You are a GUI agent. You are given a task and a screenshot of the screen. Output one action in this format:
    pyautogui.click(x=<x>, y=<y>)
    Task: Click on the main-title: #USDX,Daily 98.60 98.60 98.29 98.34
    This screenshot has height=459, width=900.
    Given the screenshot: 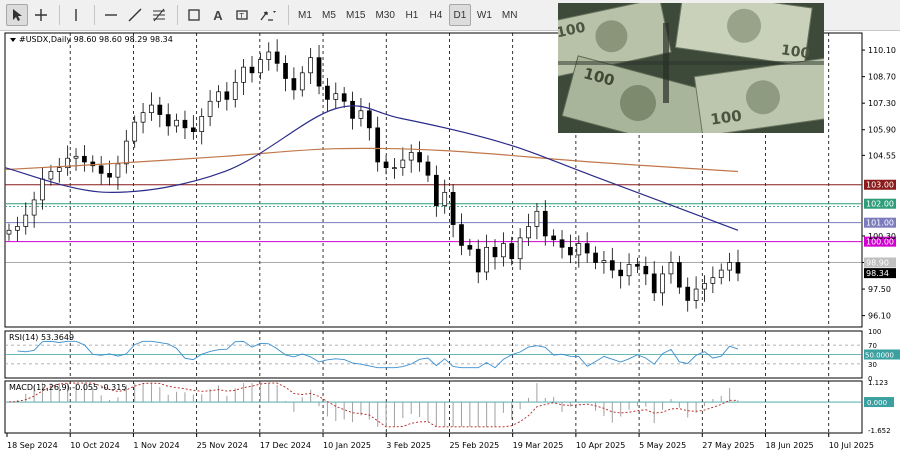 What is the action you would take?
    pyautogui.click(x=96, y=39)
    